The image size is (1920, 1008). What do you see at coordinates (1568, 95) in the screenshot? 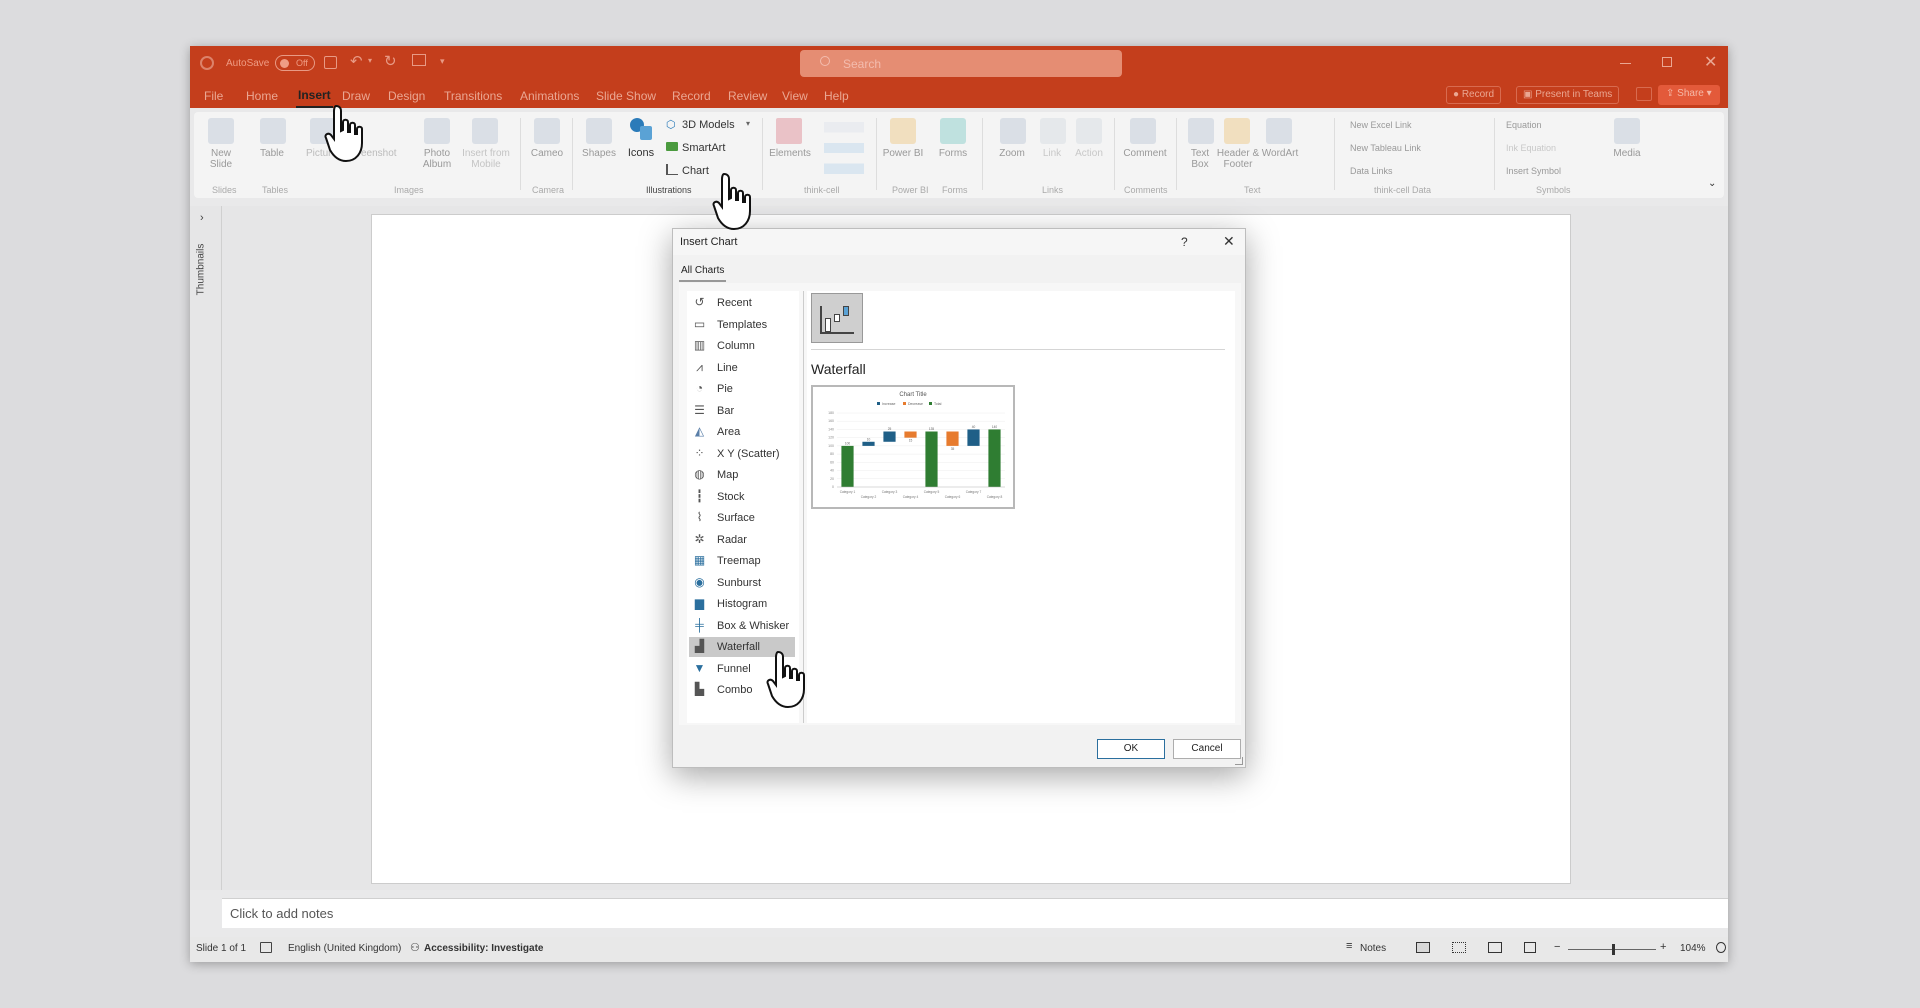
I see `present-in-teams-button: ▣ Present in Teams` at bounding box center [1568, 95].